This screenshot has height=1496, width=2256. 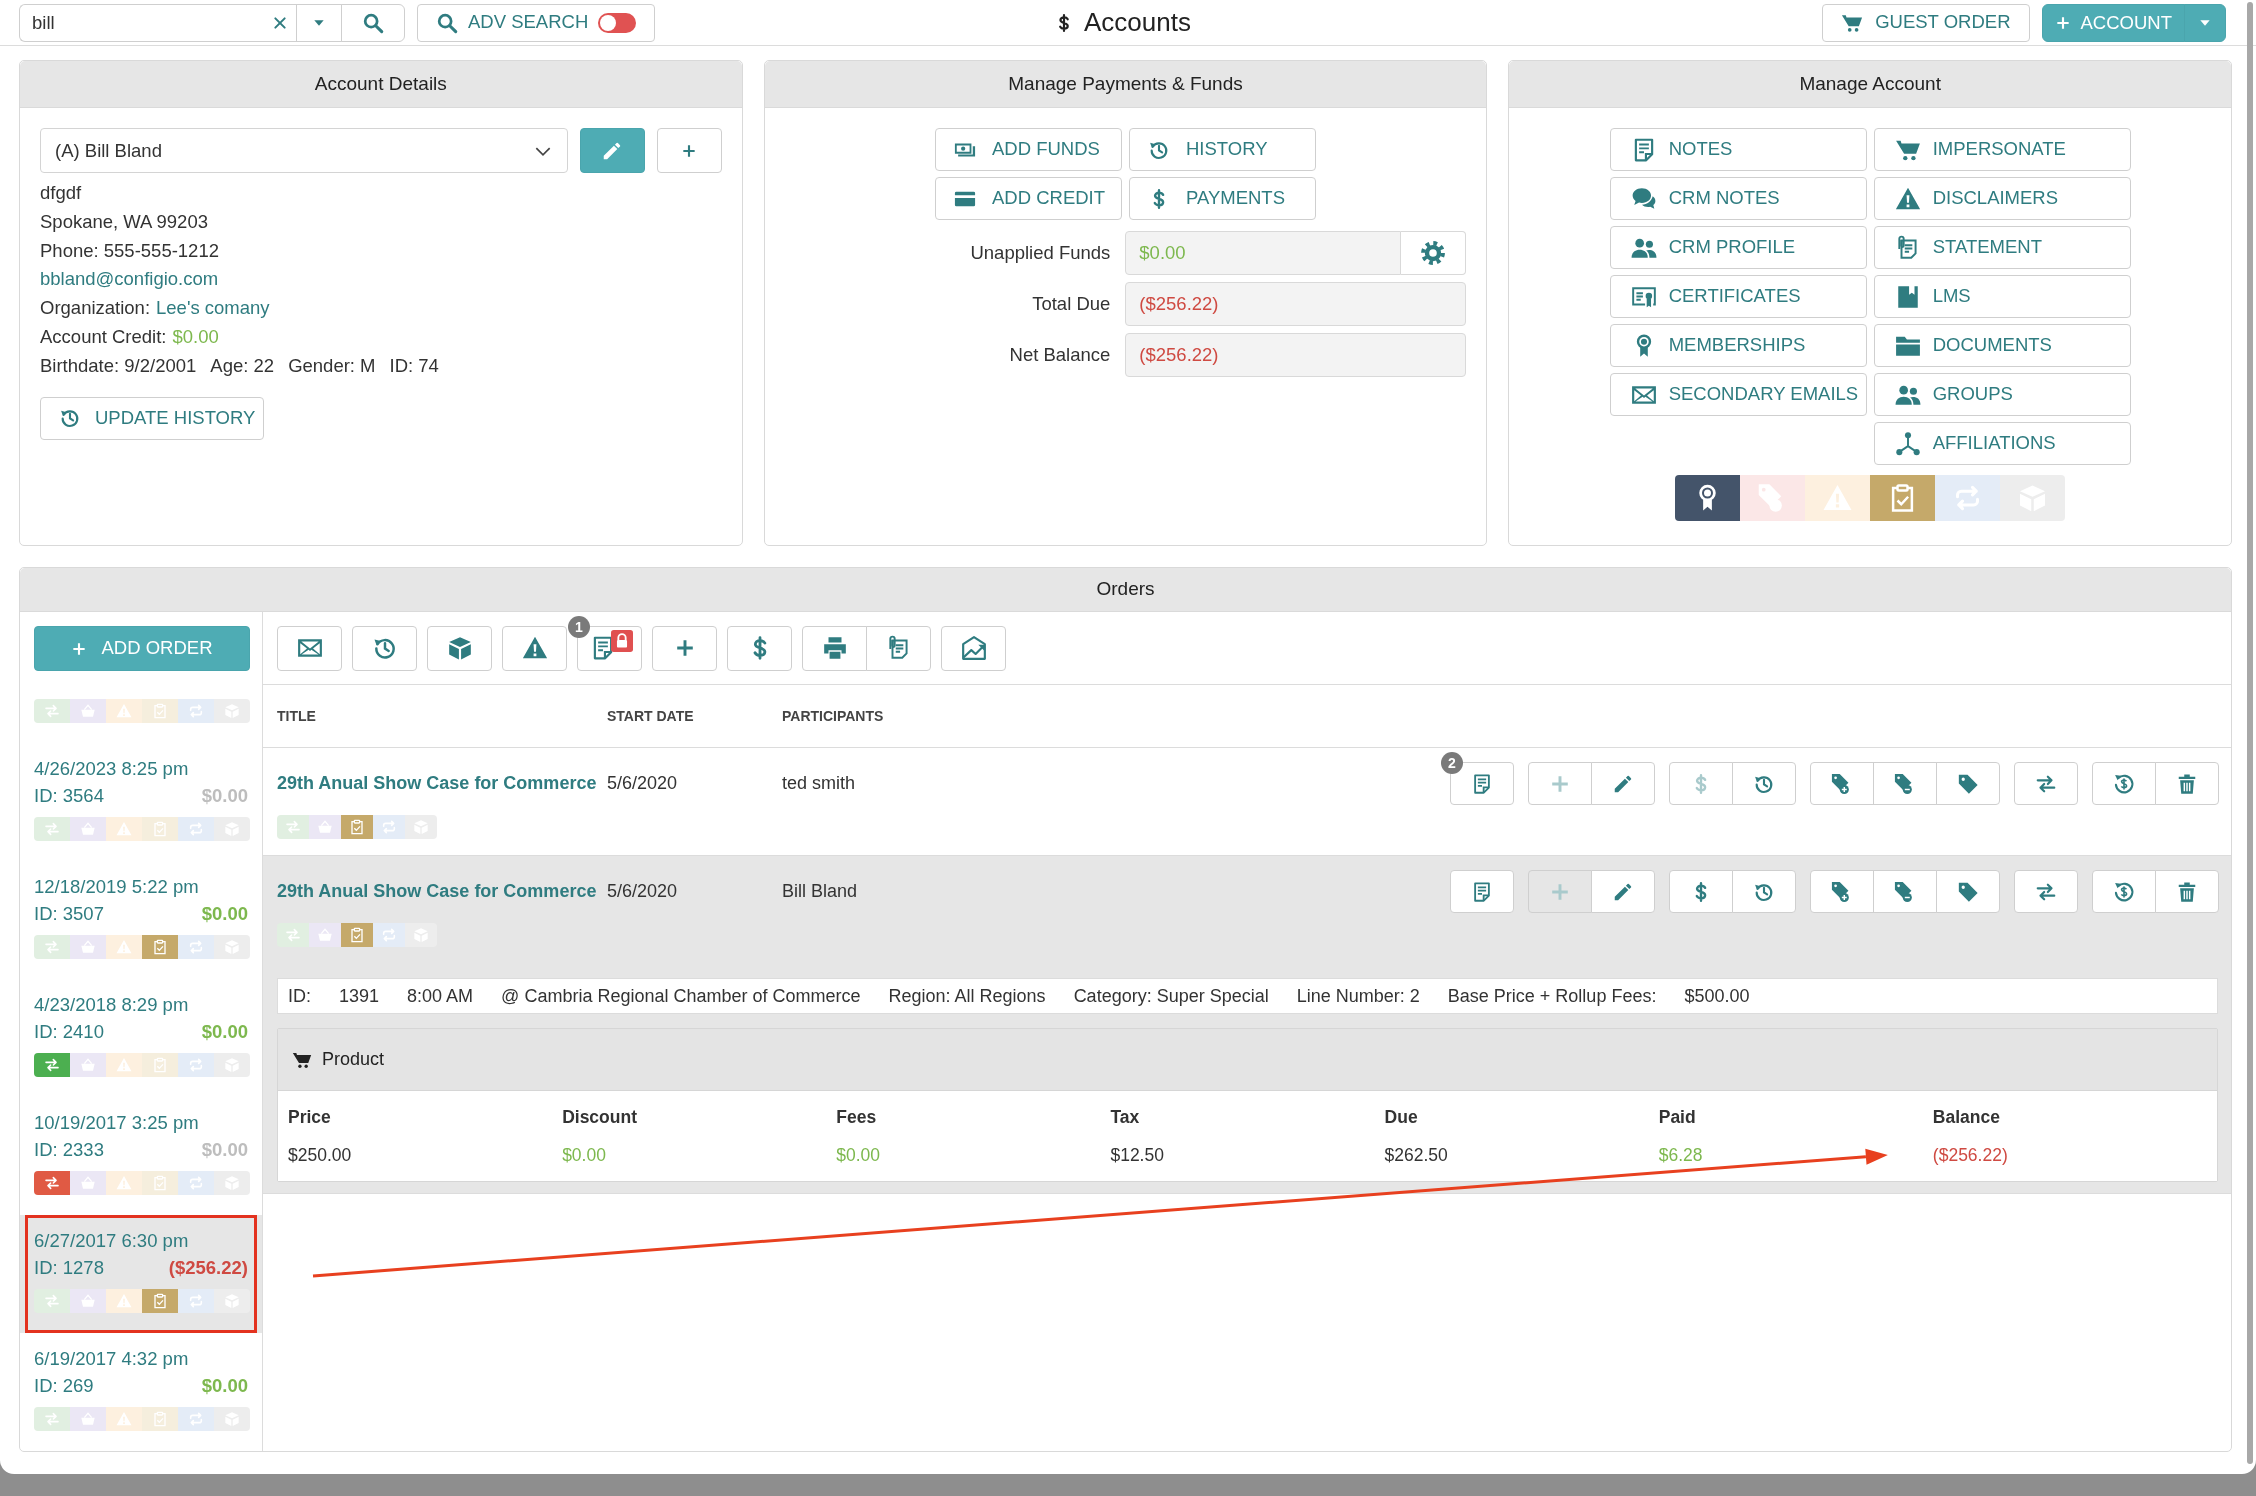 What do you see at coordinates (1907, 443) in the screenshot?
I see `network-nodes-icon` at bounding box center [1907, 443].